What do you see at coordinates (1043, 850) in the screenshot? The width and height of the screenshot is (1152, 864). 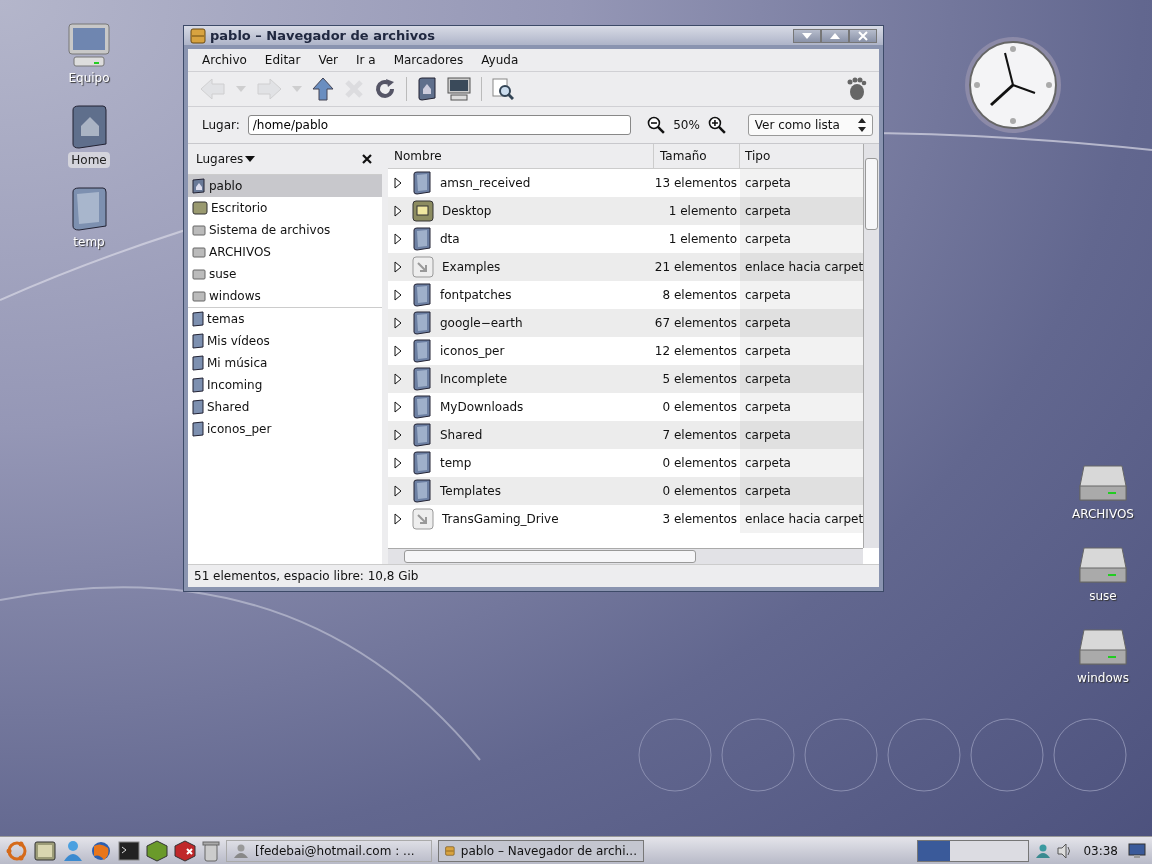 I see `network-person-icon` at bounding box center [1043, 850].